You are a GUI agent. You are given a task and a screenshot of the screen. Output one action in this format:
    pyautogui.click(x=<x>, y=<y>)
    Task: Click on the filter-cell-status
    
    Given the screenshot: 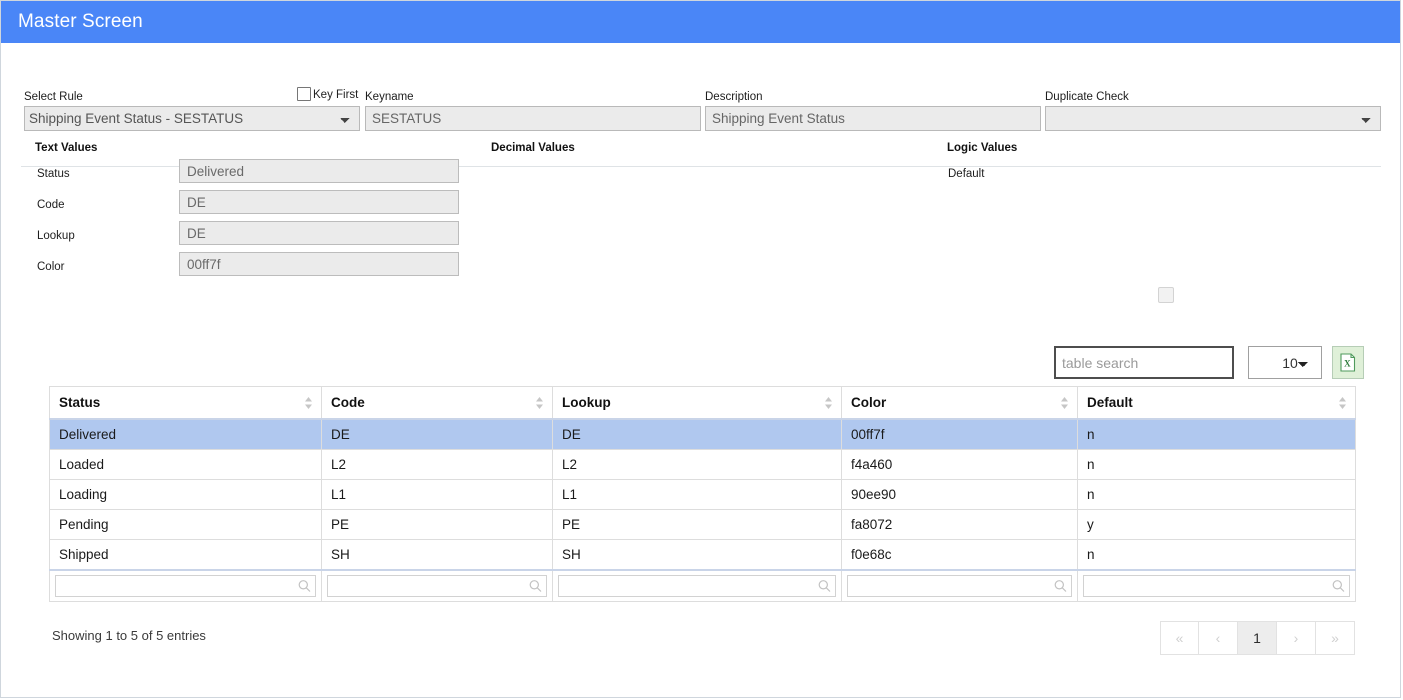 What is the action you would take?
    pyautogui.click(x=185, y=585)
    